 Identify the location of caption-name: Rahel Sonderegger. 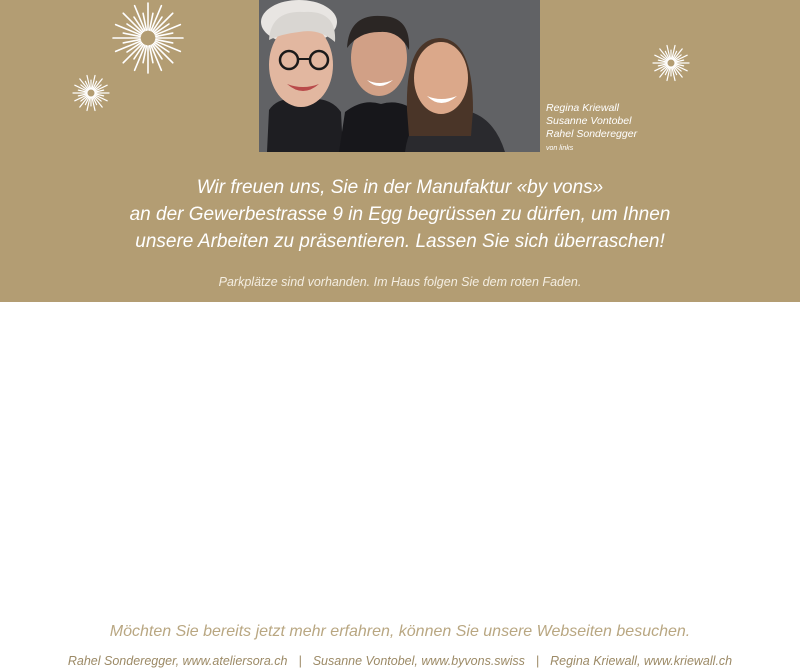
(592, 134).